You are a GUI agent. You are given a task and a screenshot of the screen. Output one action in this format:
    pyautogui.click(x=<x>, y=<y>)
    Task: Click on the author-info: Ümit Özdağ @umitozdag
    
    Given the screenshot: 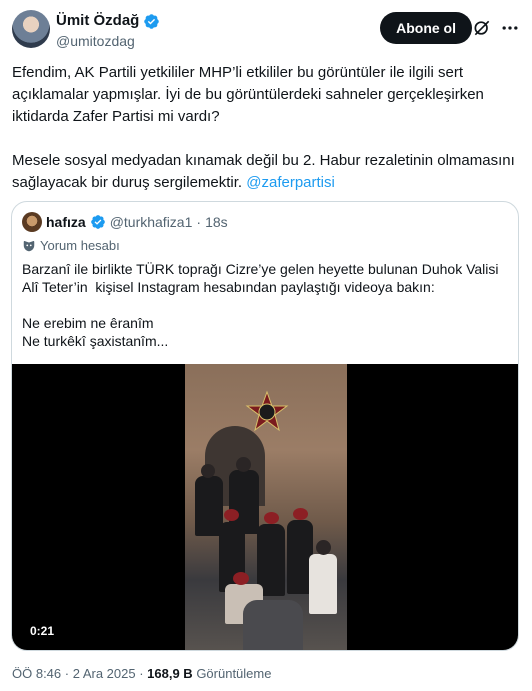 What is the action you would take?
    pyautogui.click(x=108, y=31)
    